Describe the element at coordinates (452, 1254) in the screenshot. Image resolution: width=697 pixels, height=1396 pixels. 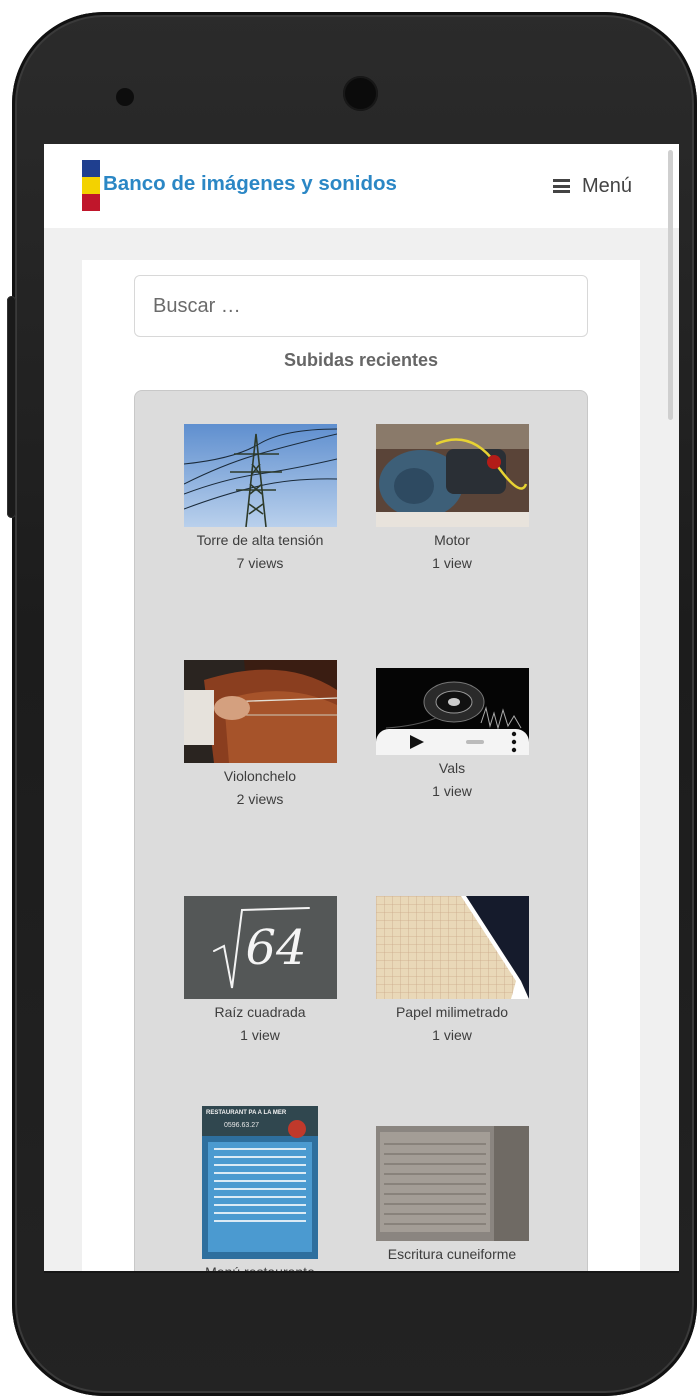
I see `item-caption: Escritura cuneiforme` at that location.